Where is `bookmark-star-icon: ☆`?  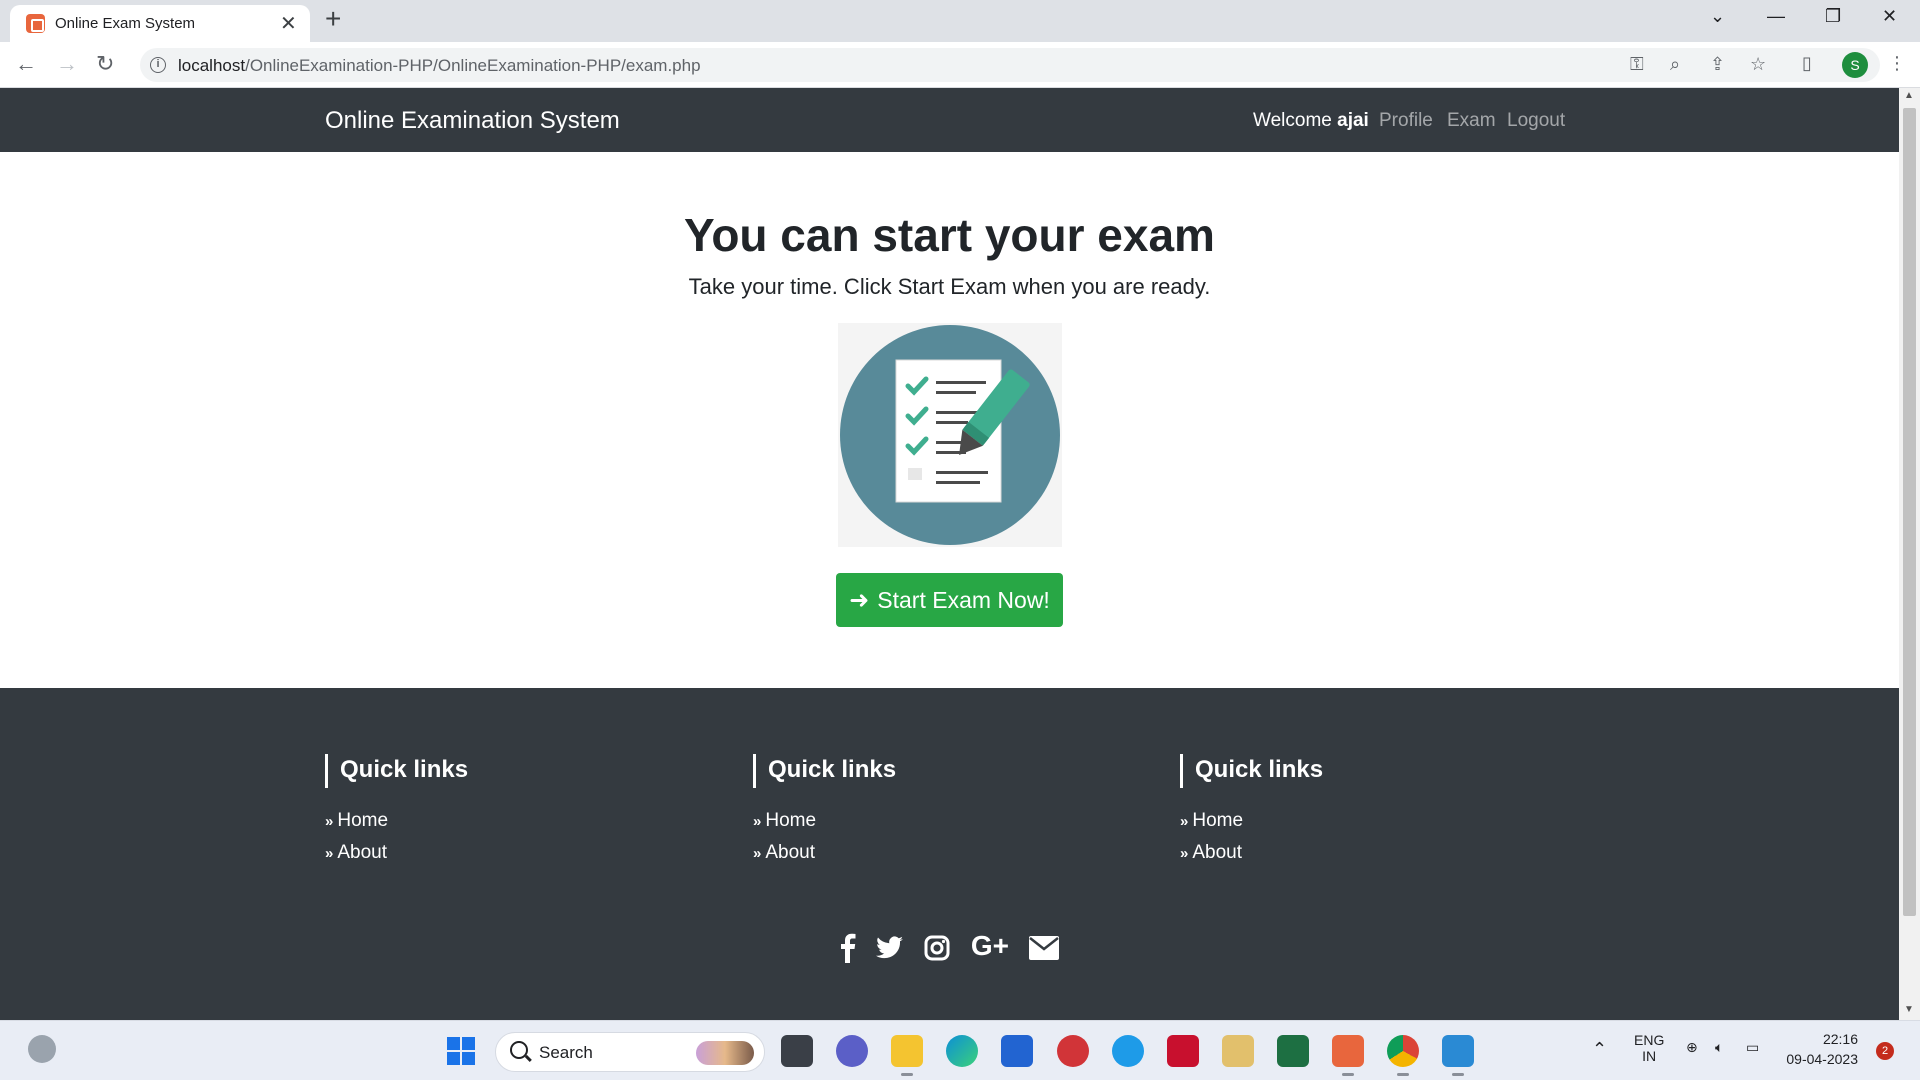 bookmark-star-icon: ☆ is located at coordinates (1758, 64).